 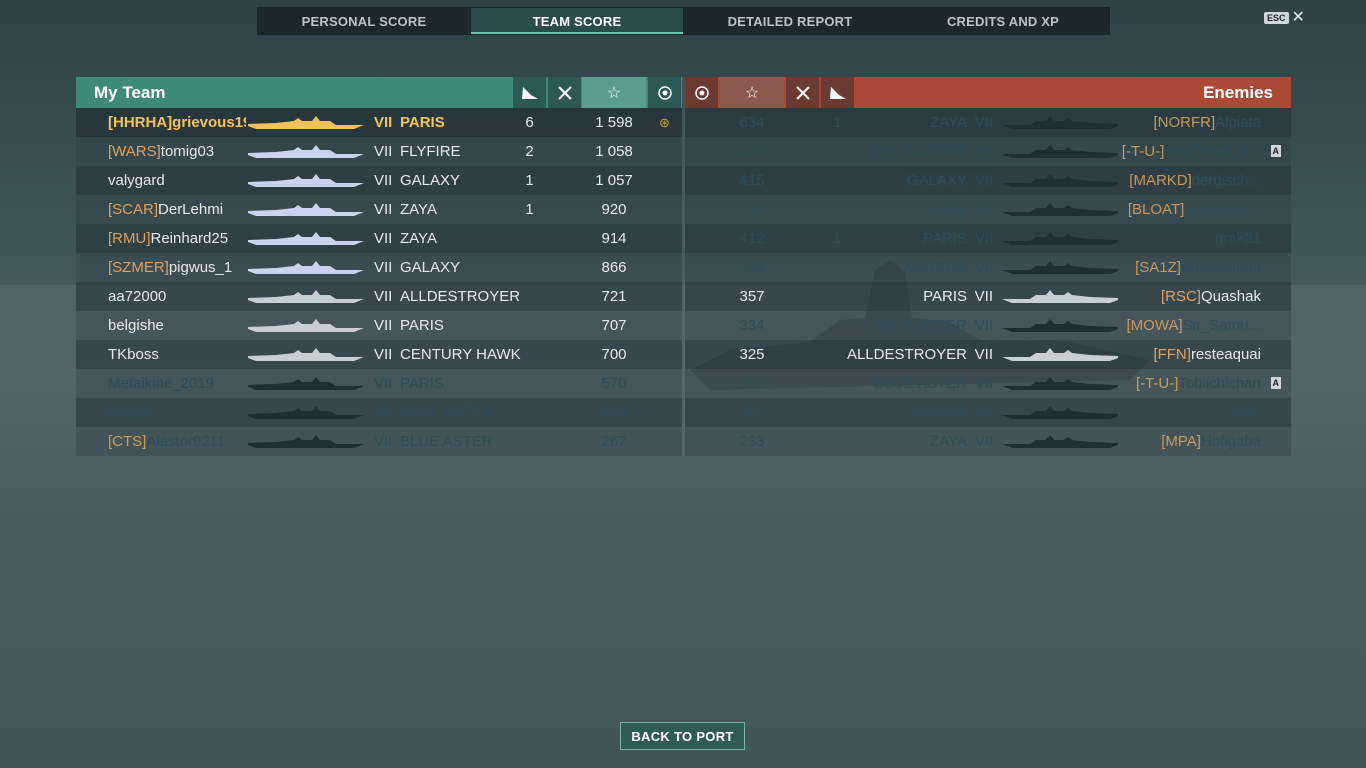 What do you see at coordinates (1191, 412) in the screenshot?
I see `player-name: n3lix` at bounding box center [1191, 412].